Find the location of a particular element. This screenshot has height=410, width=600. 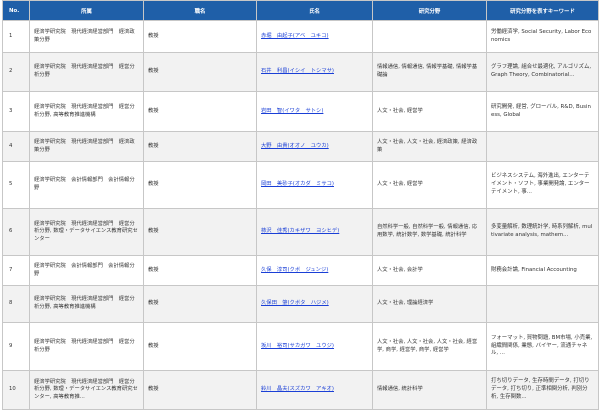

cell-keywords: 労働経済学, Social Security, Labor Economics is located at coordinates (542, 36).